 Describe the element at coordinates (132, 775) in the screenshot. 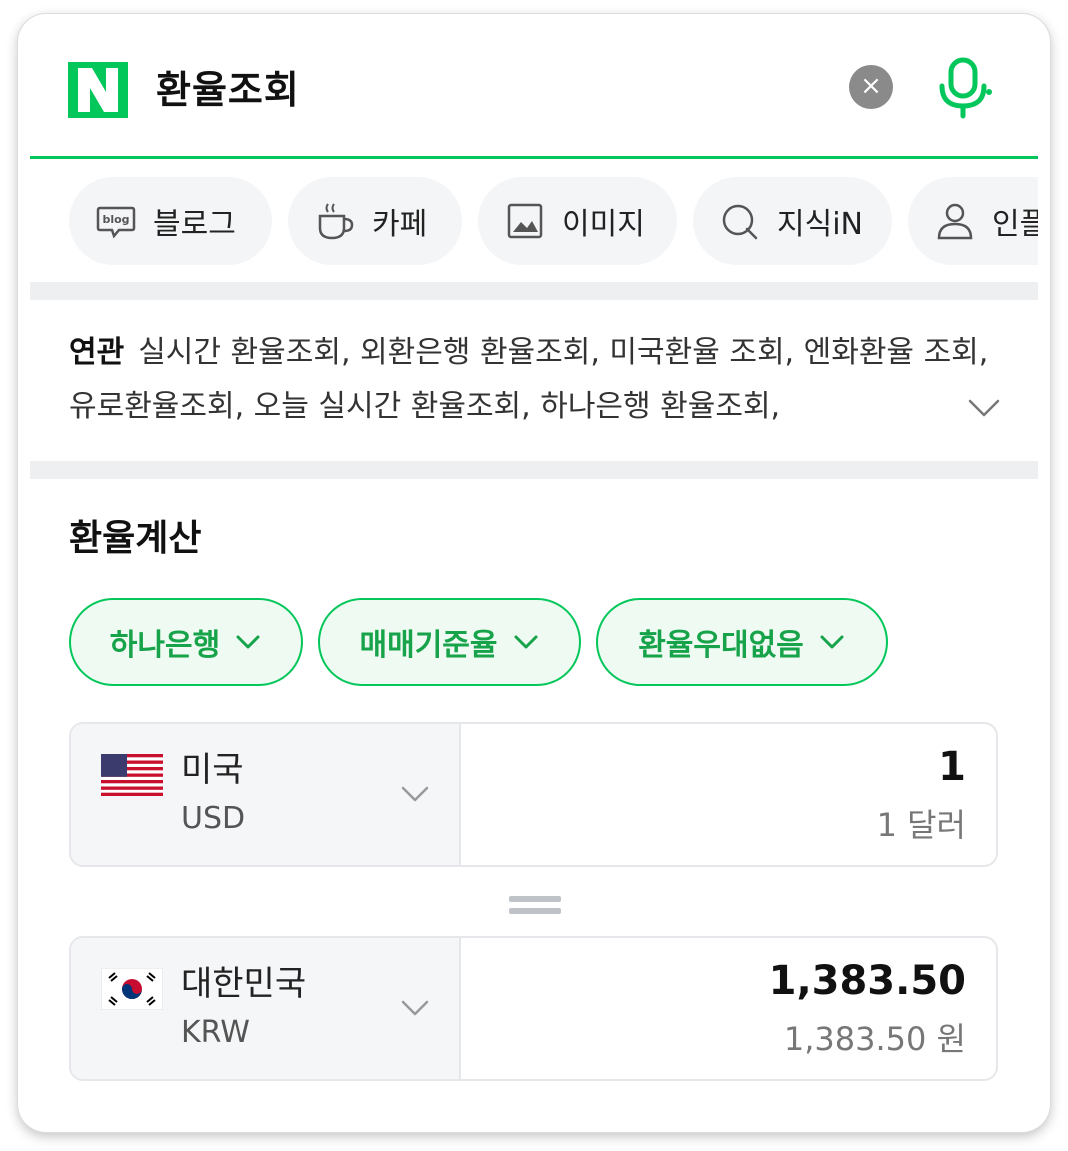

I see `us-flag-icon` at that location.